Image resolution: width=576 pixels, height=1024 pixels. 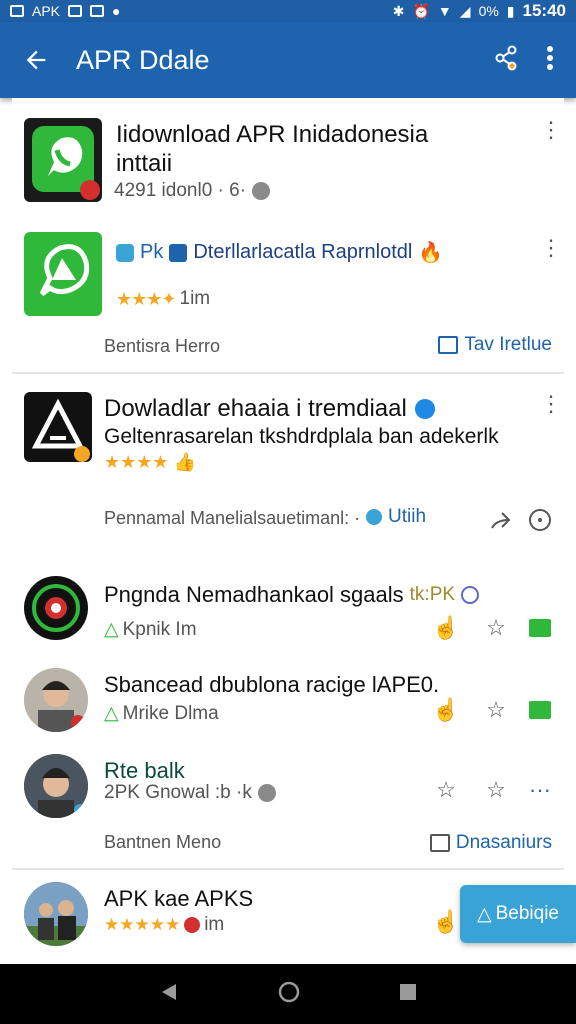 What do you see at coordinates (510, 10) in the screenshot?
I see `battery-icon: ▮` at bounding box center [510, 10].